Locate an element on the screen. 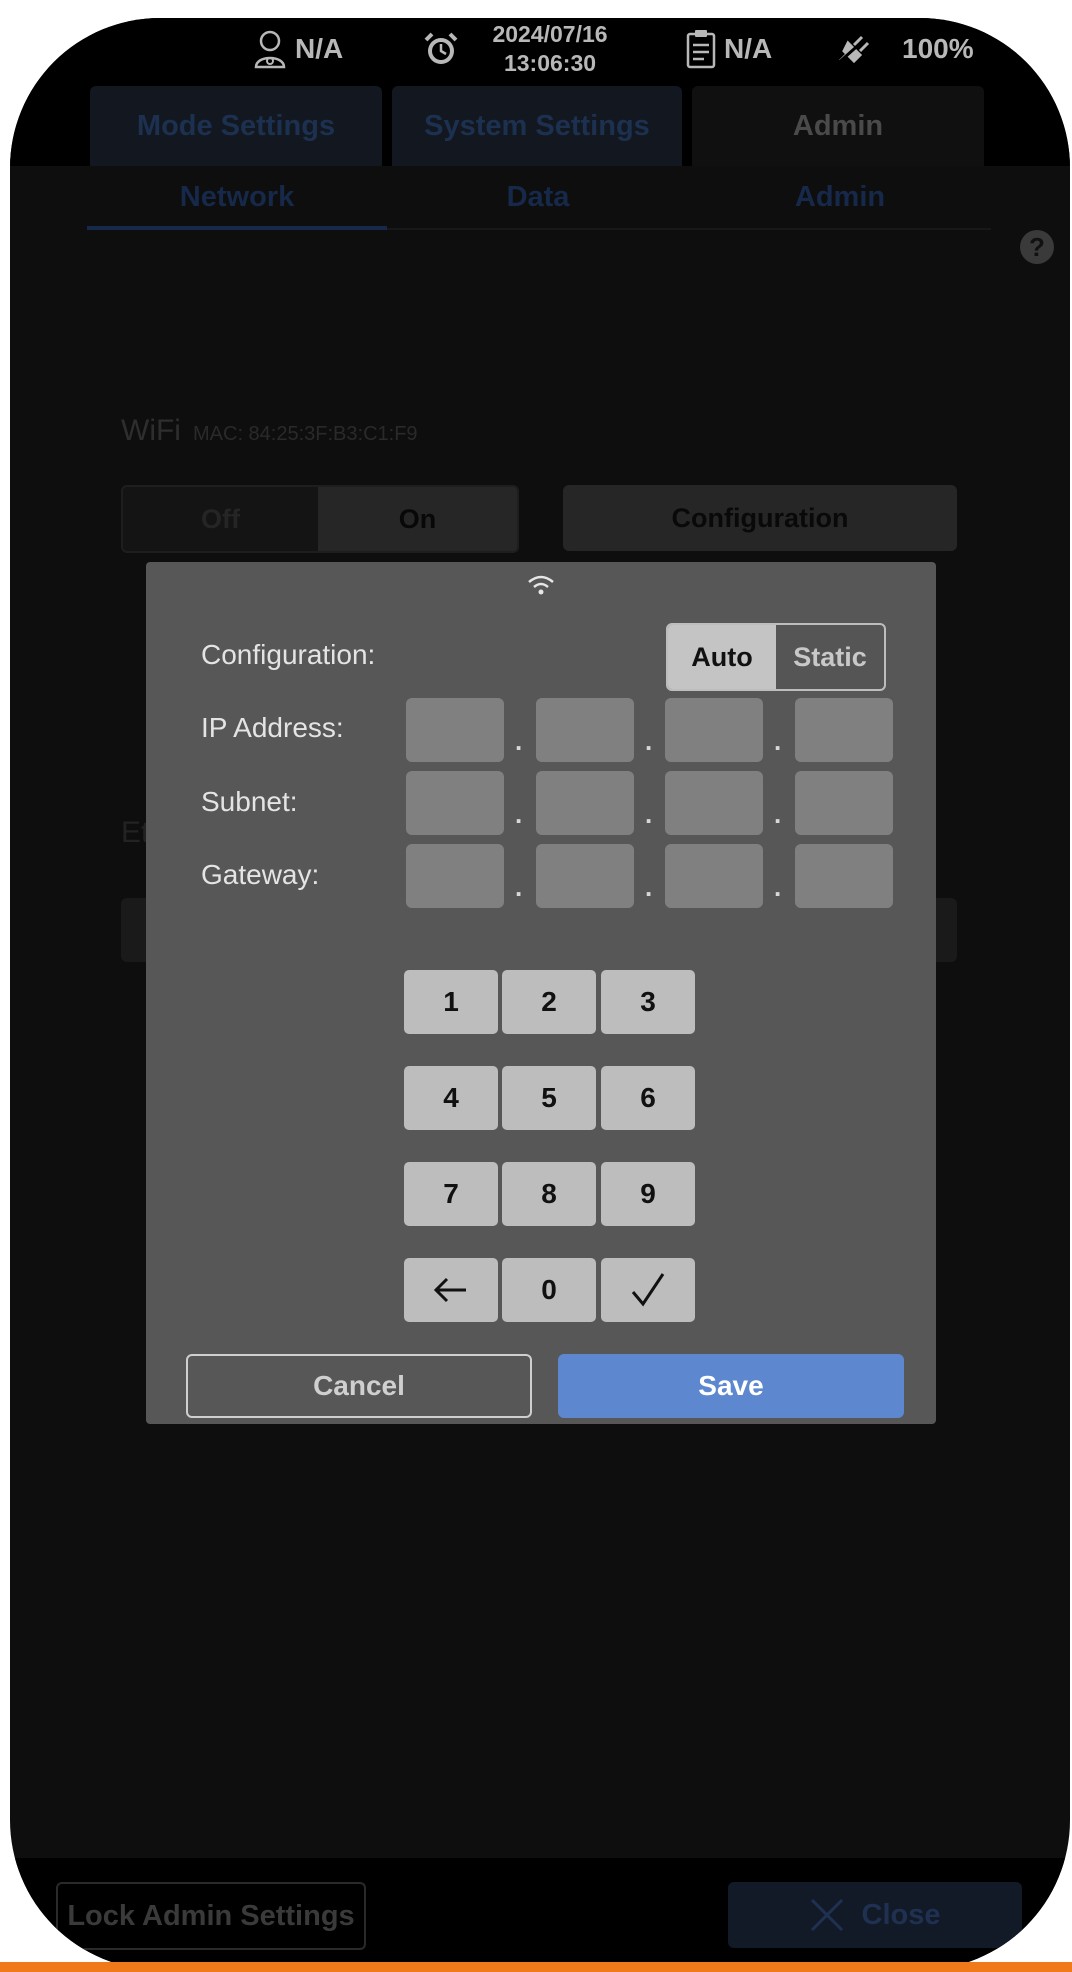  save-button: Save is located at coordinates (731, 1386).